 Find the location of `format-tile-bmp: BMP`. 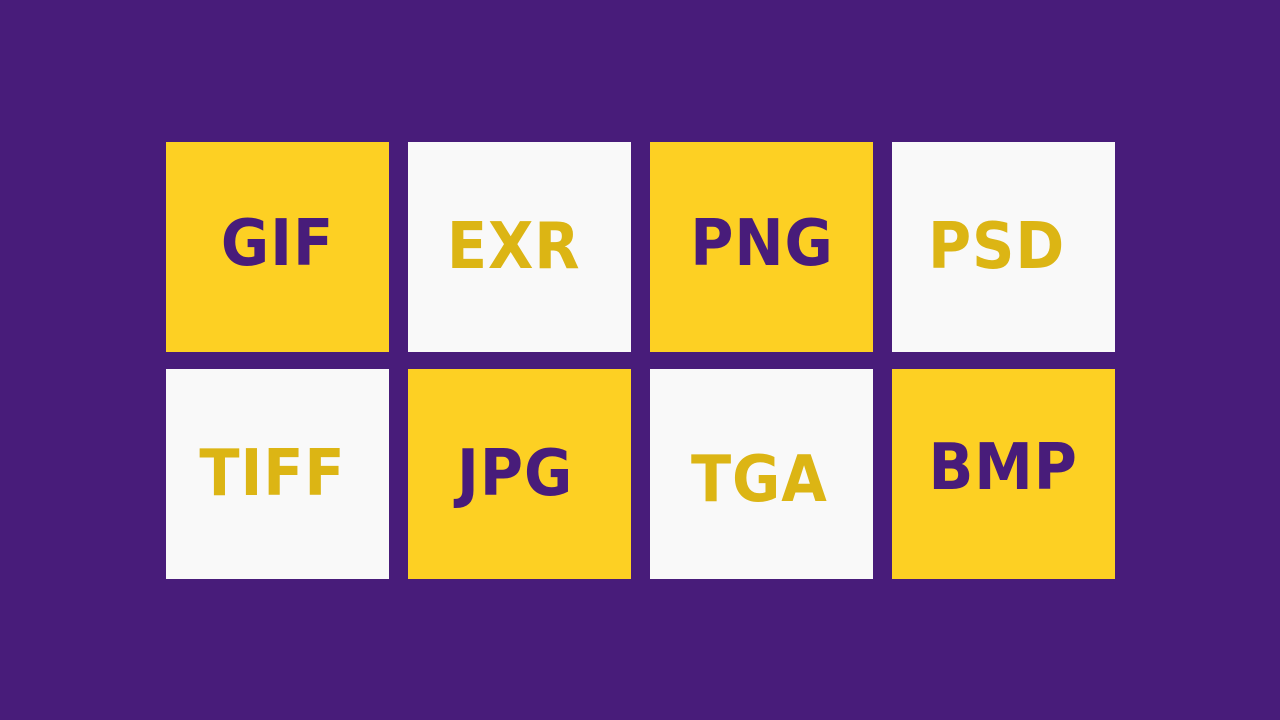

format-tile-bmp: BMP is located at coordinates (1003, 474).